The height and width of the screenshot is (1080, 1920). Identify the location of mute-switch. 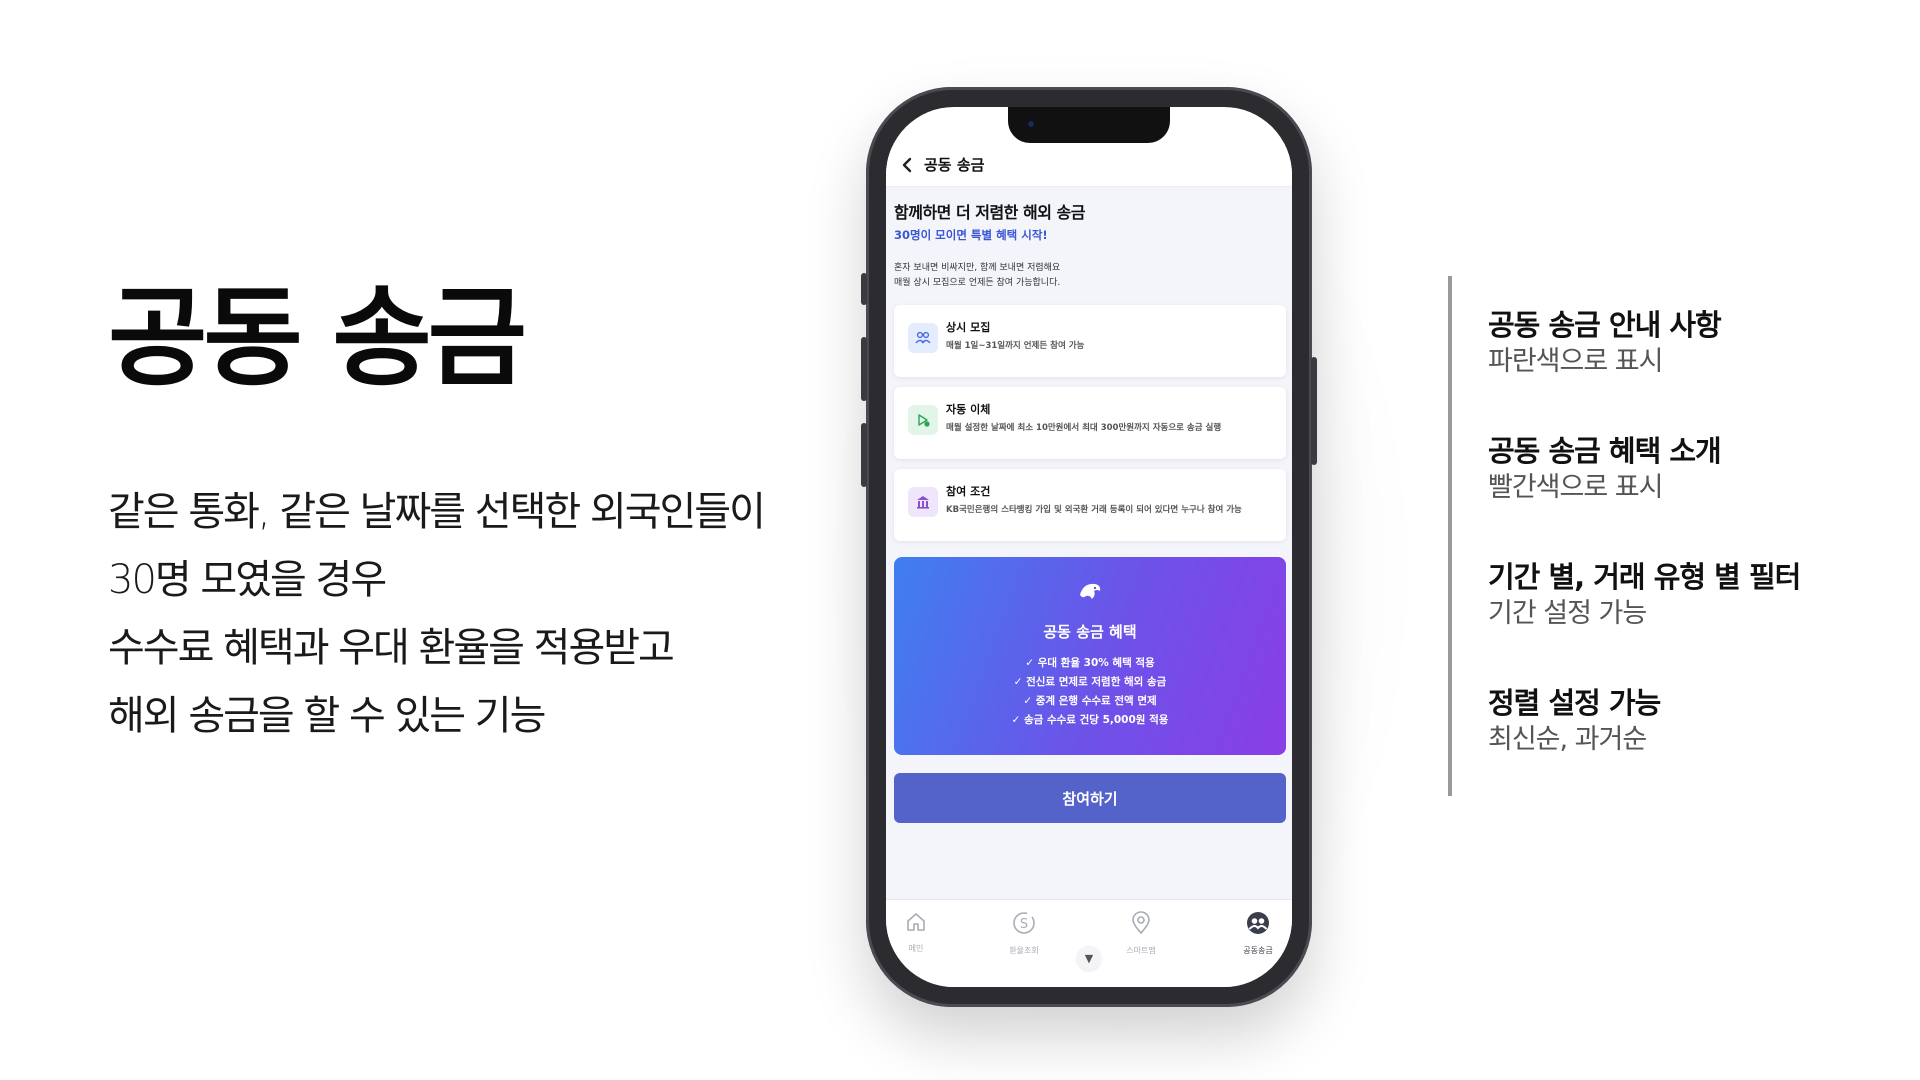
(864, 289).